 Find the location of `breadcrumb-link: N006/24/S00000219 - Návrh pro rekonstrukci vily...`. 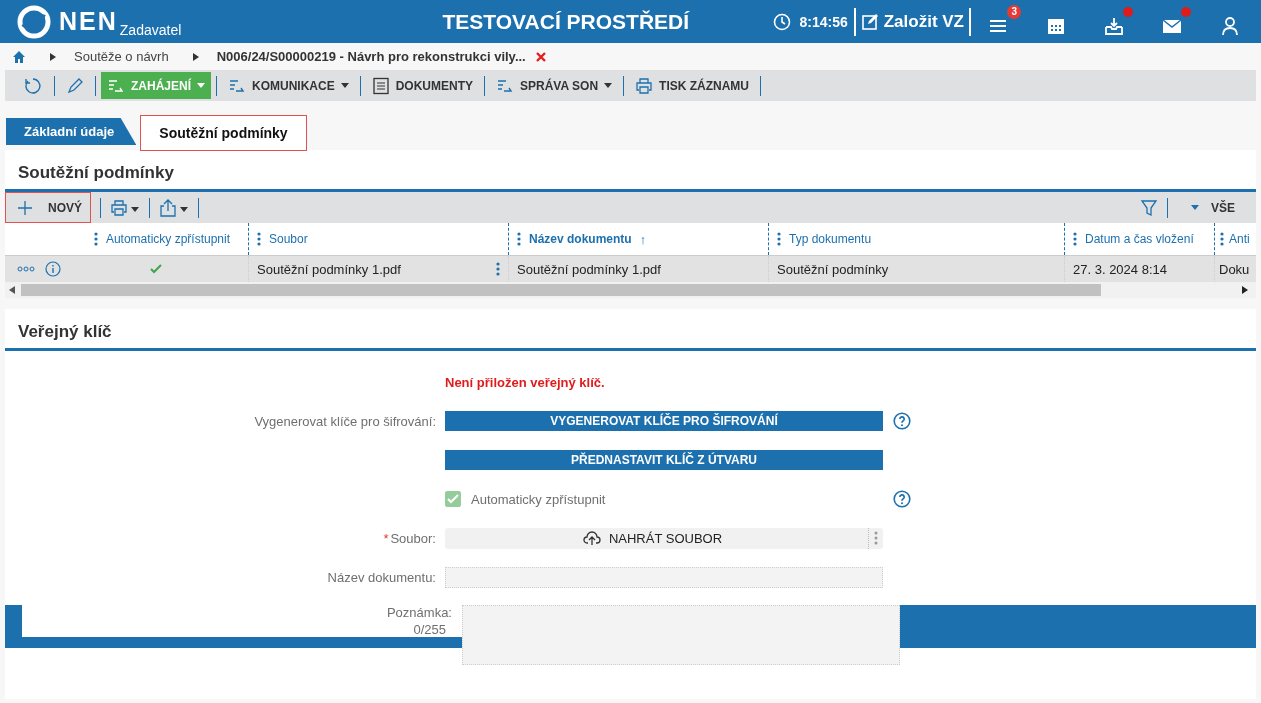

breadcrumb-link: N006/24/S00000219 - Návrh pro rekonstrukci vily... is located at coordinates (371, 56).